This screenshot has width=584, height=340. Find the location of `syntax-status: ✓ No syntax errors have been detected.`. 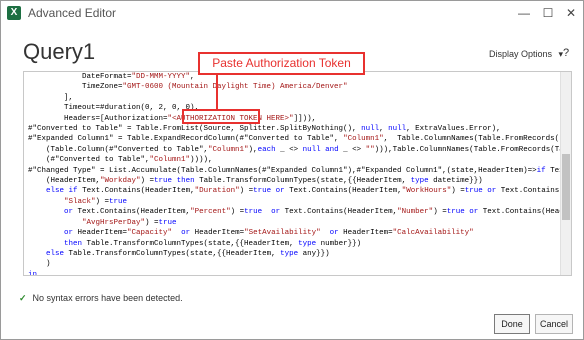

syntax-status: ✓ No syntax errors have been detected. is located at coordinates (101, 298).